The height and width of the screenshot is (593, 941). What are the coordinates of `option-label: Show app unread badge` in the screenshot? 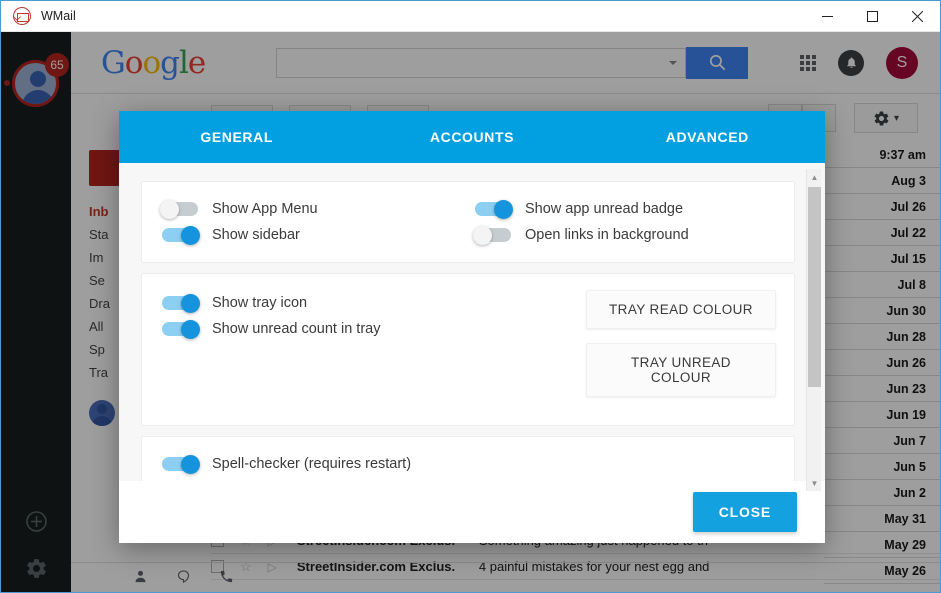 It's located at (604, 208).